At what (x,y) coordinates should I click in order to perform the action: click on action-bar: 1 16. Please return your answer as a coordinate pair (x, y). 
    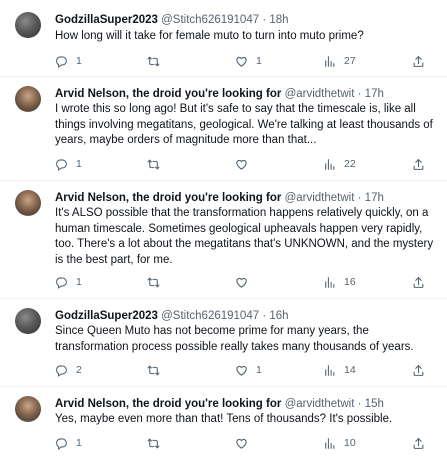
    Looking at the image, I should click on (240, 282).